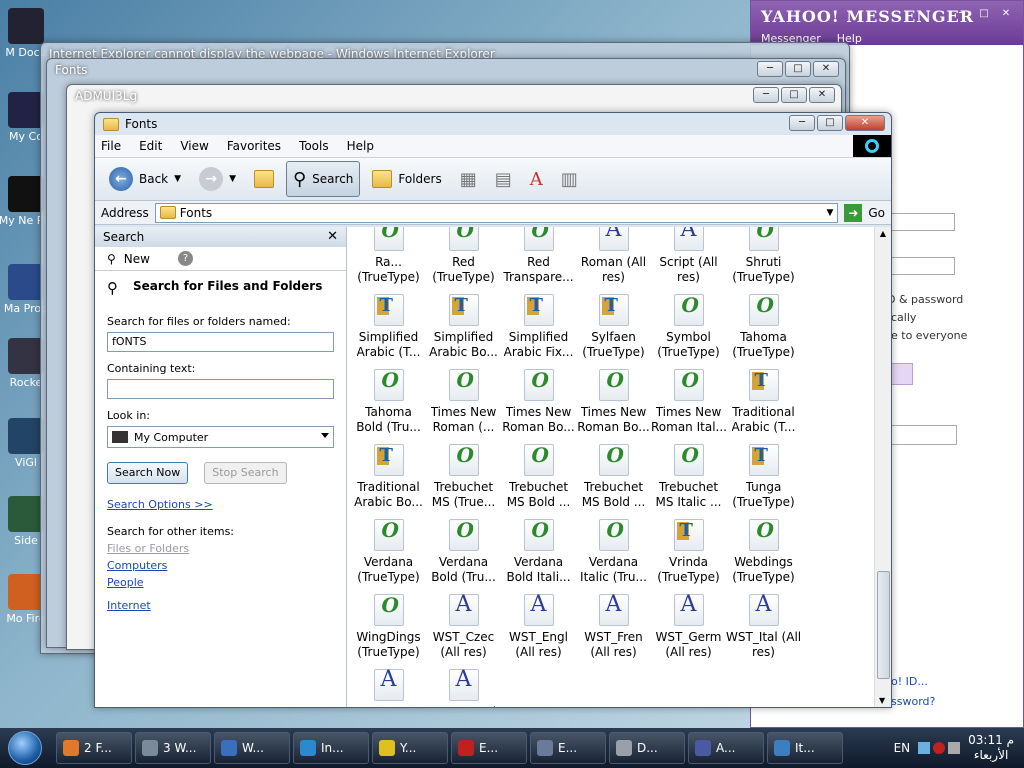 The height and width of the screenshot is (768, 1024). What do you see at coordinates (613, 258) in the screenshot?
I see `font-item: A Roman (All res)` at bounding box center [613, 258].